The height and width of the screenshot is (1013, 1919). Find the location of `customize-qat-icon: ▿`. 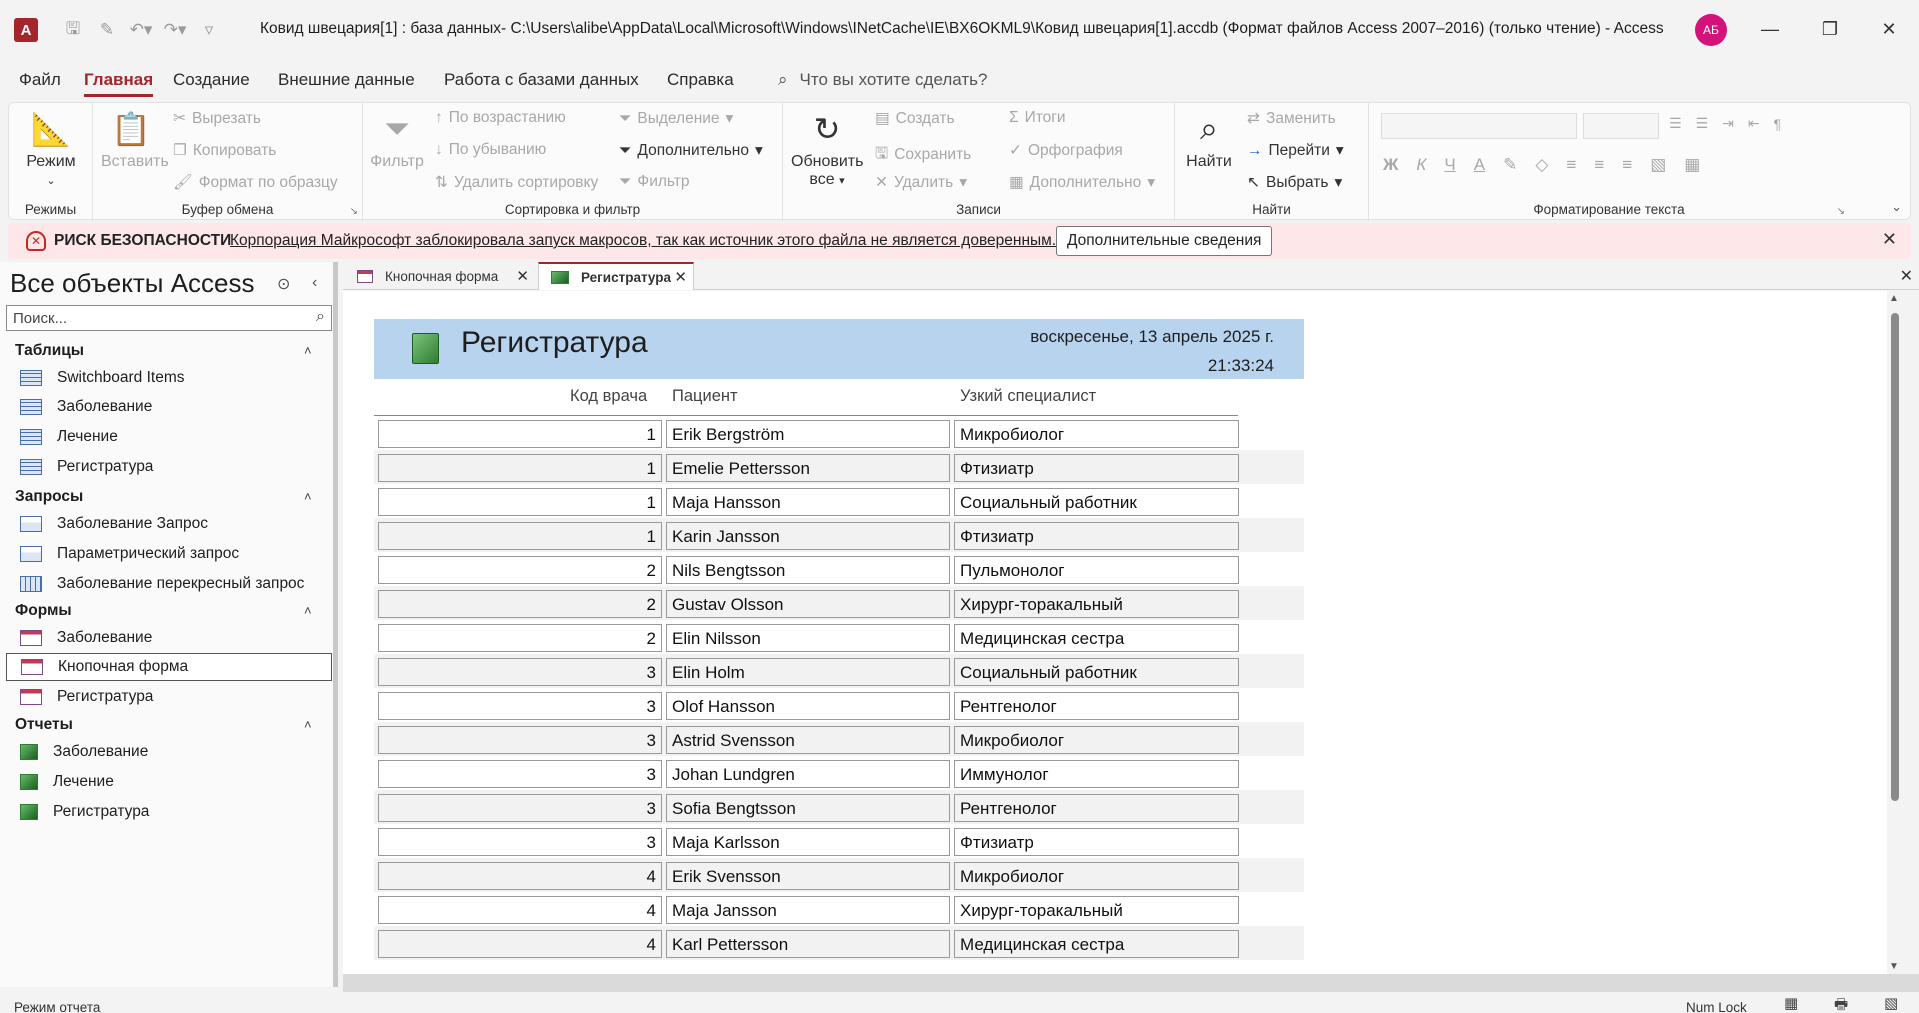

customize-qat-icon: ▿ is located at coordinates (209, 30).